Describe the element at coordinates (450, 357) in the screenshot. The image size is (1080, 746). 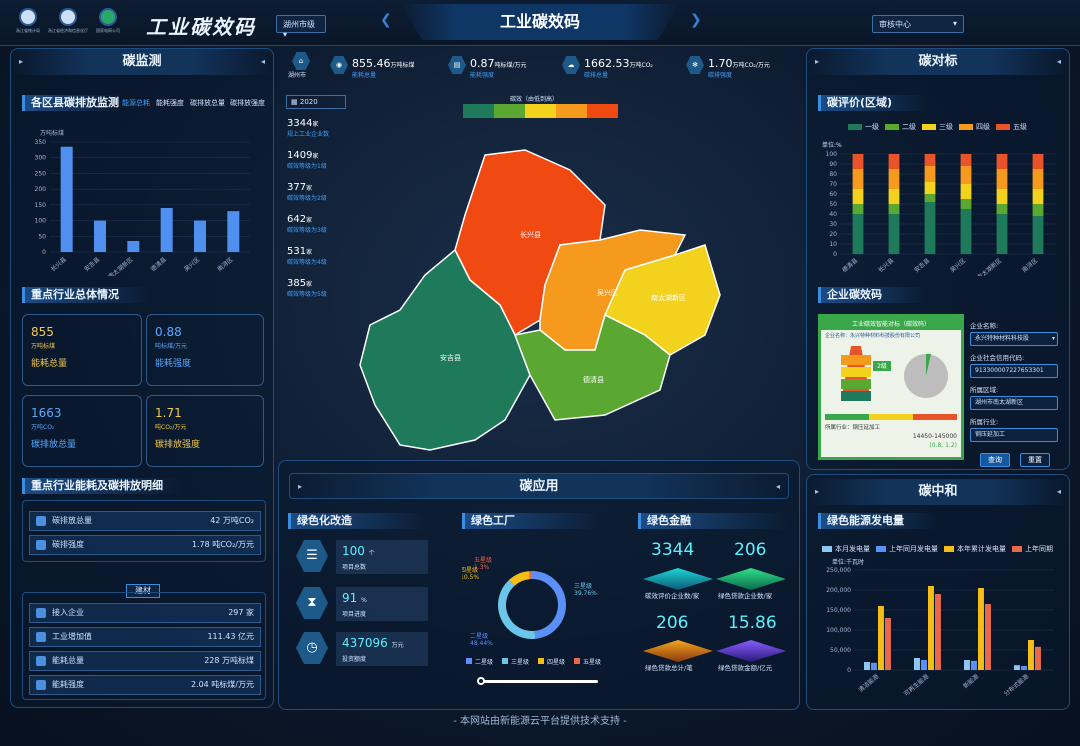
I see `map-label-anji: 安吉县` at that location.